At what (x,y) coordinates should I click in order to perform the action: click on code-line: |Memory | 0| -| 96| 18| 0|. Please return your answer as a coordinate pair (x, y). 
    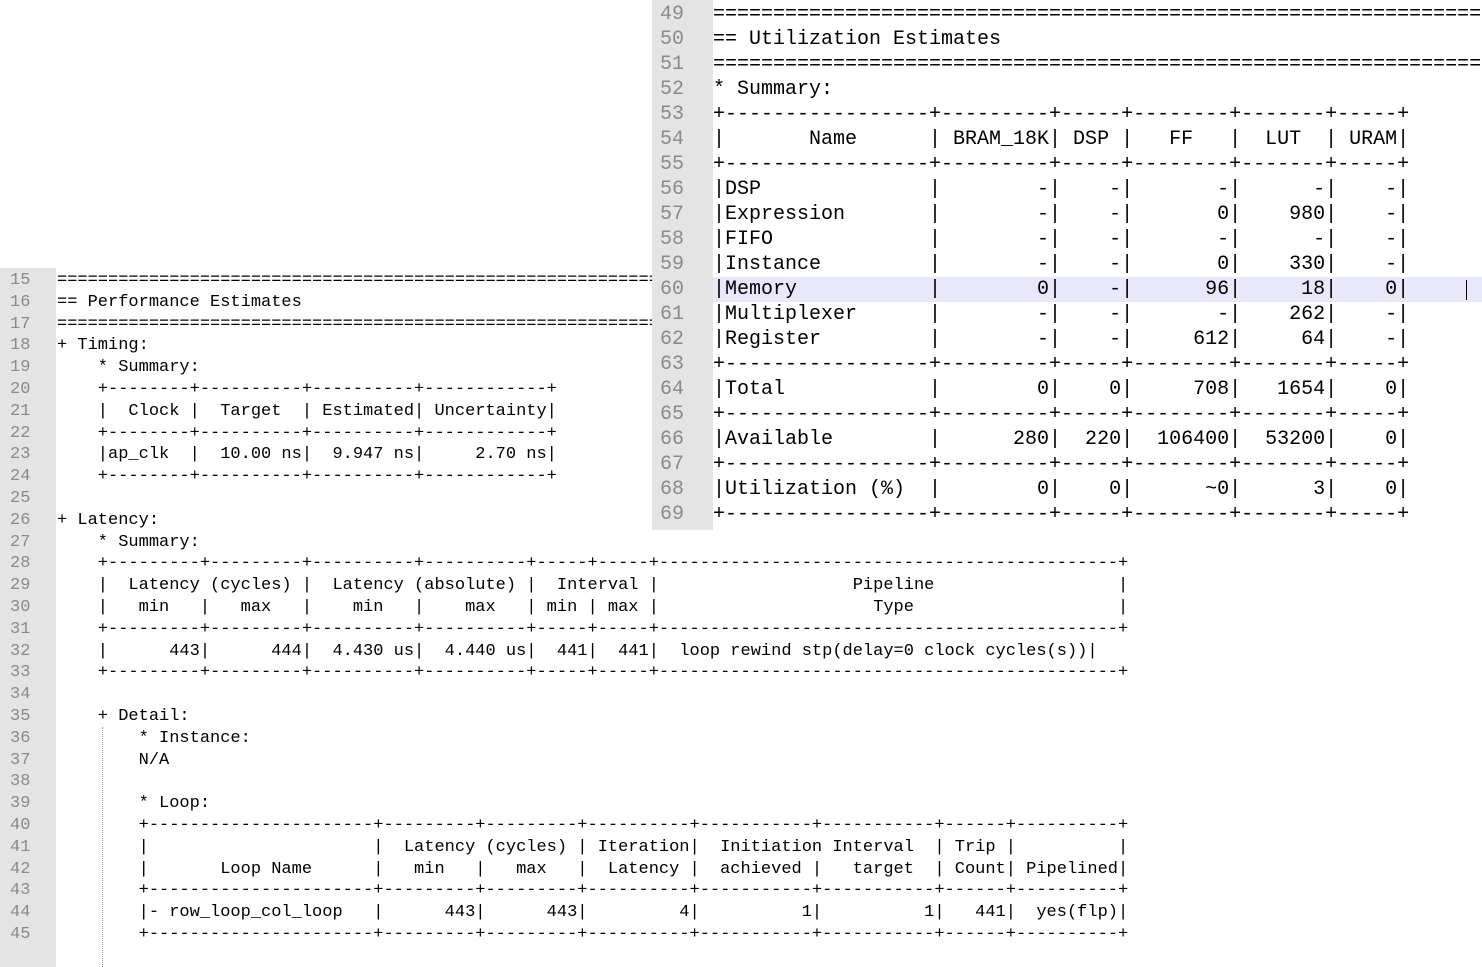
    Looking at the image, I should click on (1061, 289).